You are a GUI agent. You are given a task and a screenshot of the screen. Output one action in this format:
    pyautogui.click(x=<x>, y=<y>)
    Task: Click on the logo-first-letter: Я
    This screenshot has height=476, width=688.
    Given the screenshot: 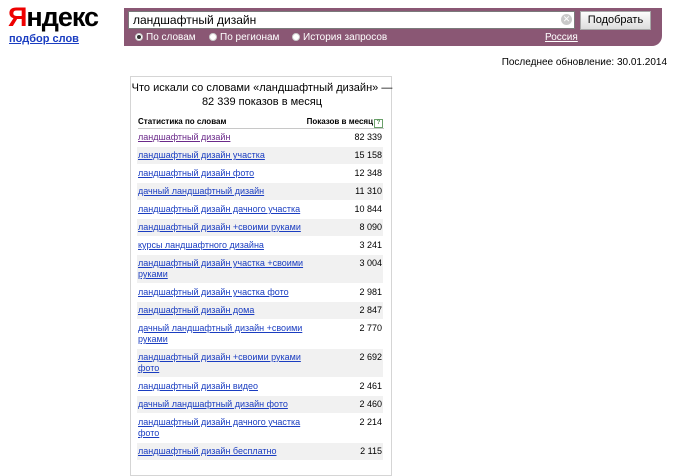 What is the action you would take?
    pyautogui.click(x=17, y=17)
    